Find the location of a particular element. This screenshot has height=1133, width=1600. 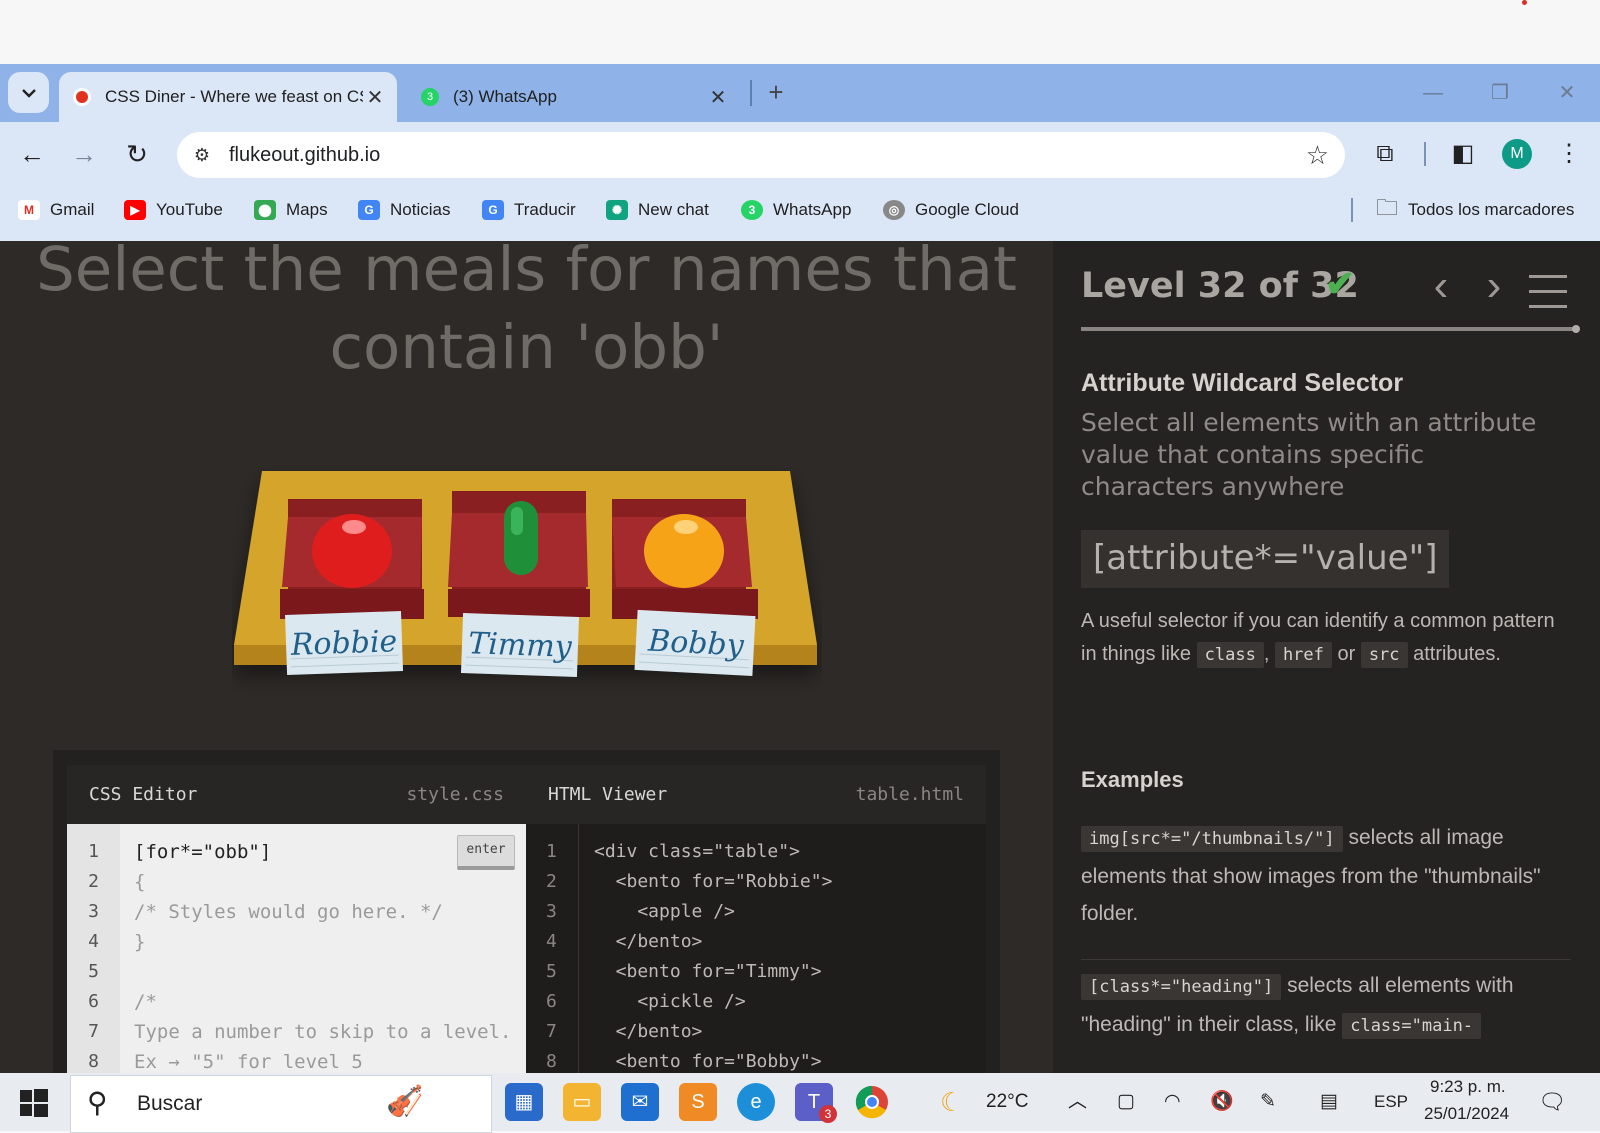

markup-line: <apple /> is located at coordinates (664, 911).